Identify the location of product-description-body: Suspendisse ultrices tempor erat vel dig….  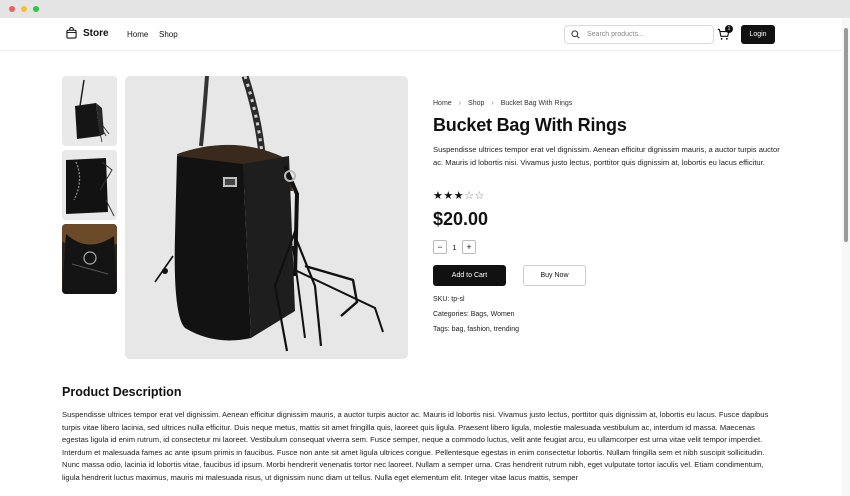
(422, 447).